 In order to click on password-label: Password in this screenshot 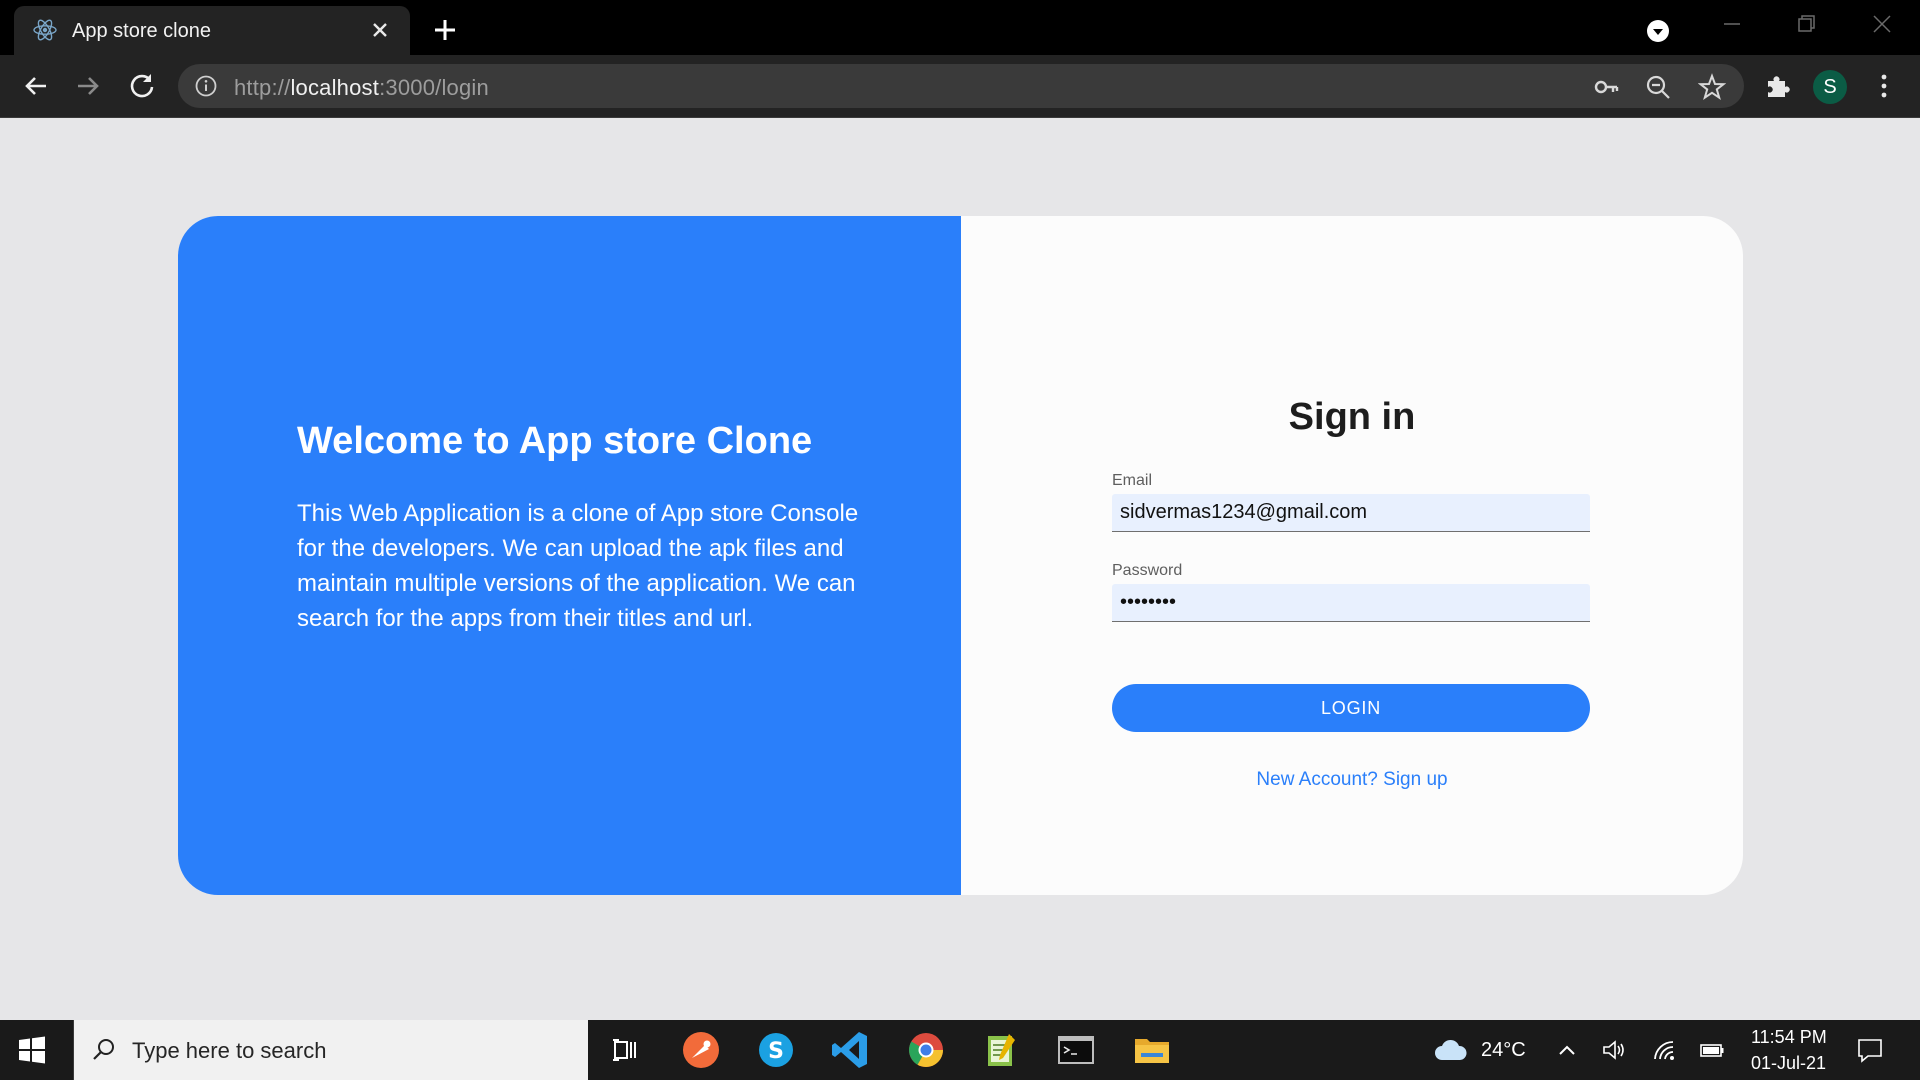, I will do `click(1147, 570)`.